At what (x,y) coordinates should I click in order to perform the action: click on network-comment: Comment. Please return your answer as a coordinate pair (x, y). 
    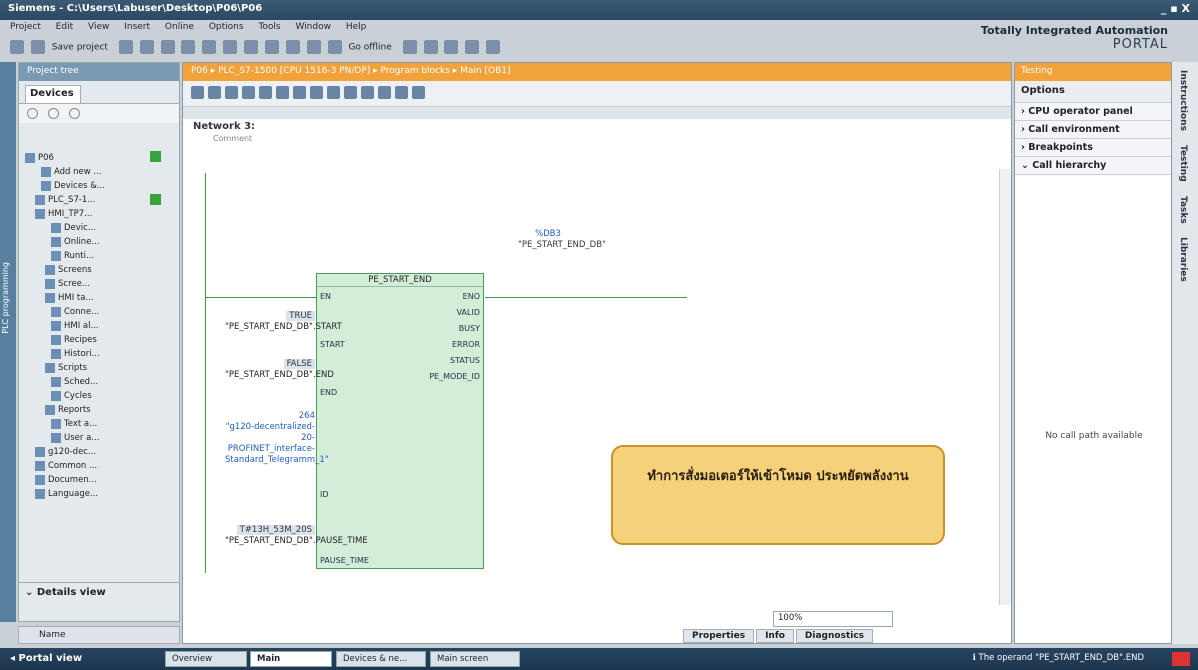
    Looking at the image, I should click on (597, 138).